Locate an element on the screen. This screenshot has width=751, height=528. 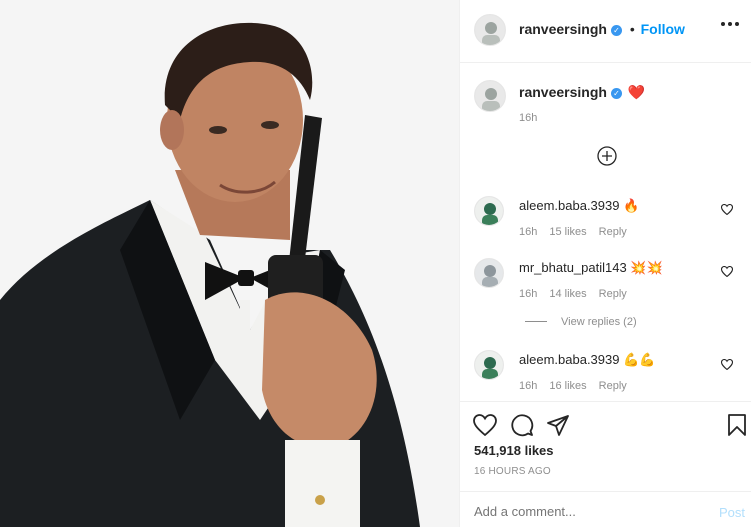
comment-line: aleem.baba.3939 💪💪 is located at coordinates (587, 360).